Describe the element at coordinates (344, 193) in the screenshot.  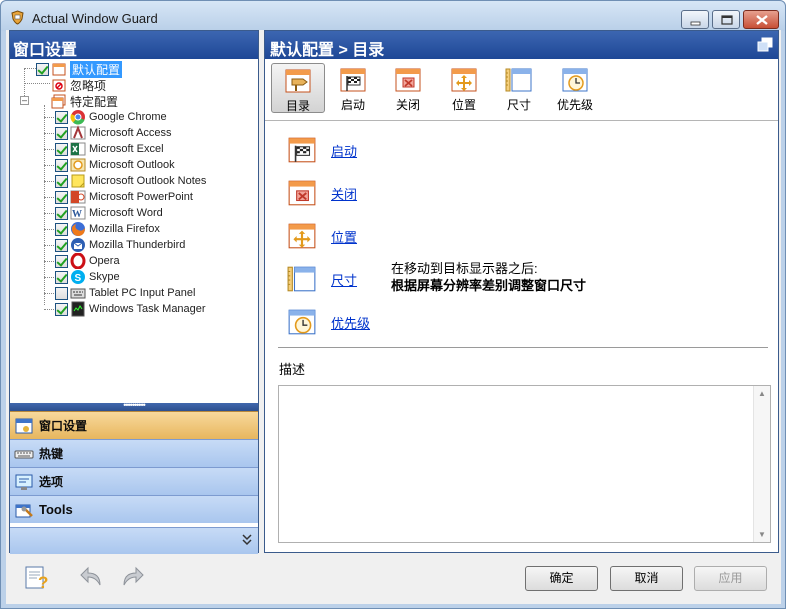
I see `close-link: 关闭` at that location.